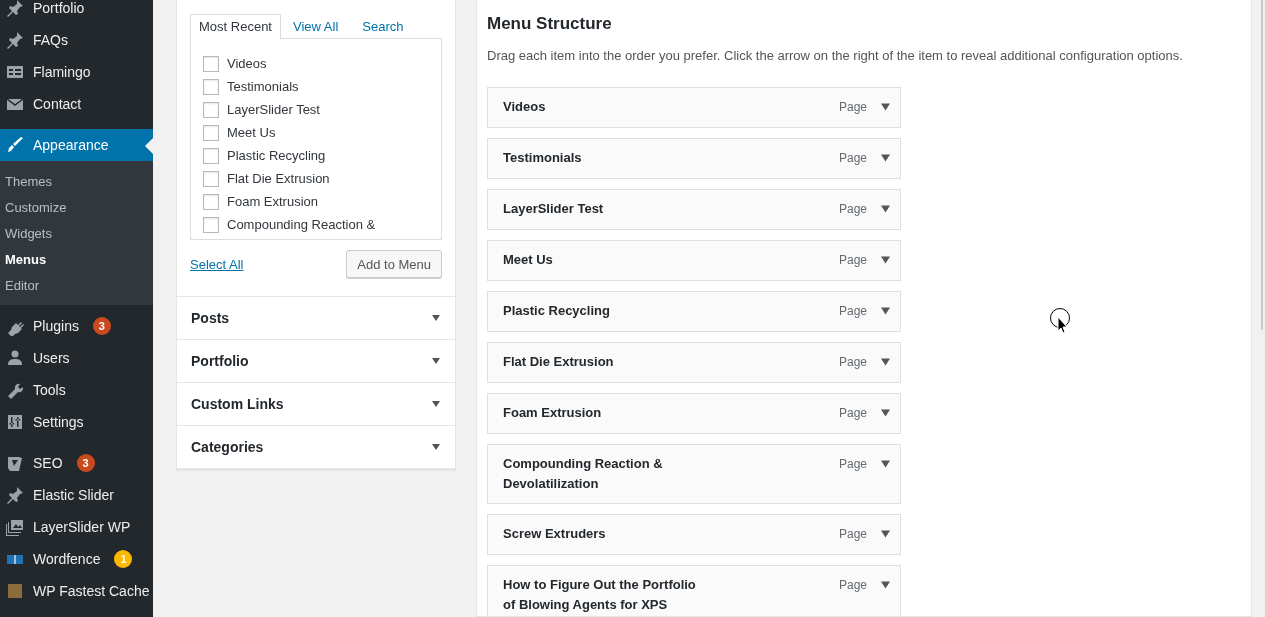 The width and height of the screenshot is (1265, 617). What do you see at coordinates (694, 260) in the screenshot?
I see `menu-item: Meet Us Page` at bounding box center [694, 260].